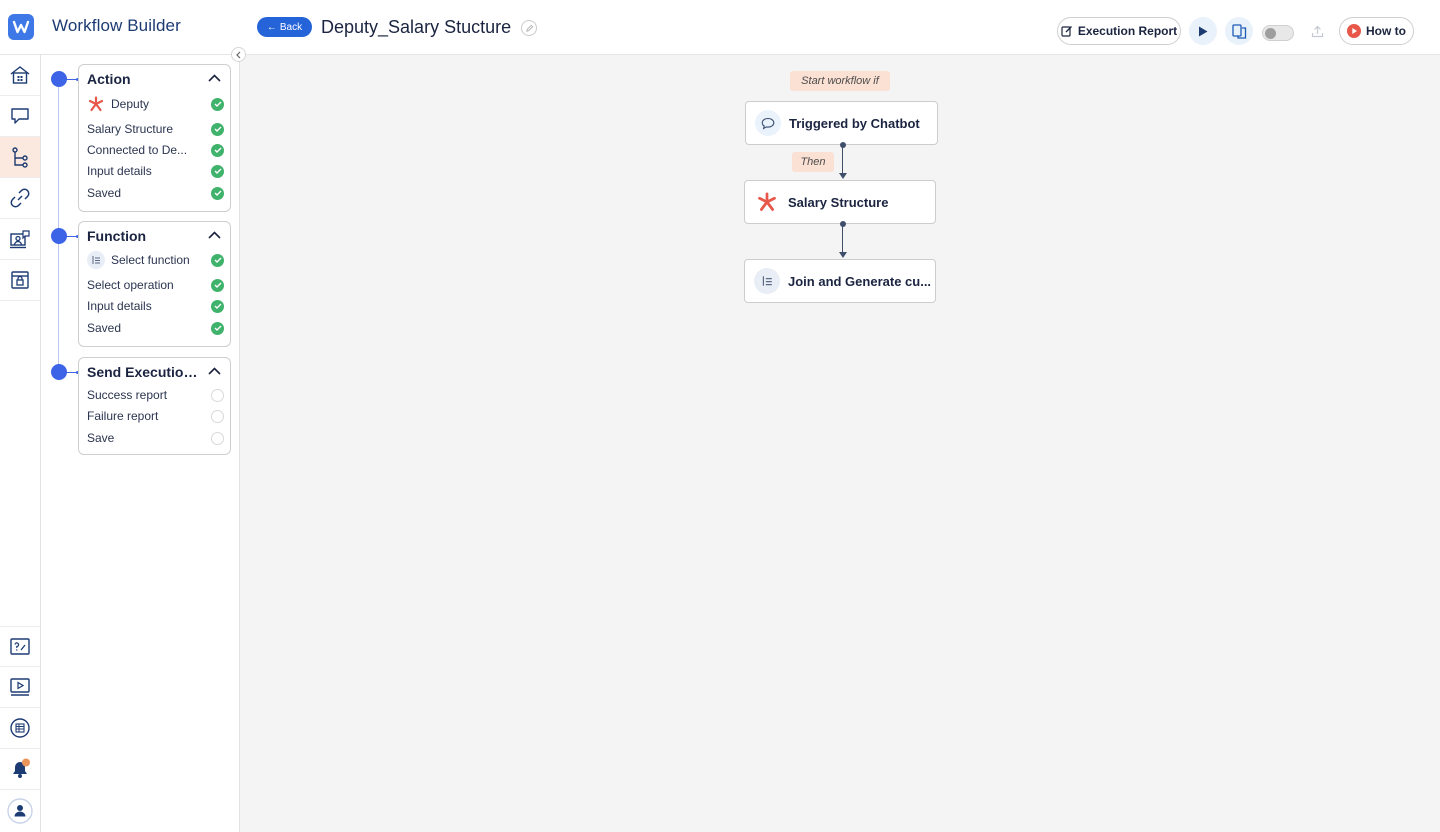  I want to click on nav-chat, so click(20, 116).